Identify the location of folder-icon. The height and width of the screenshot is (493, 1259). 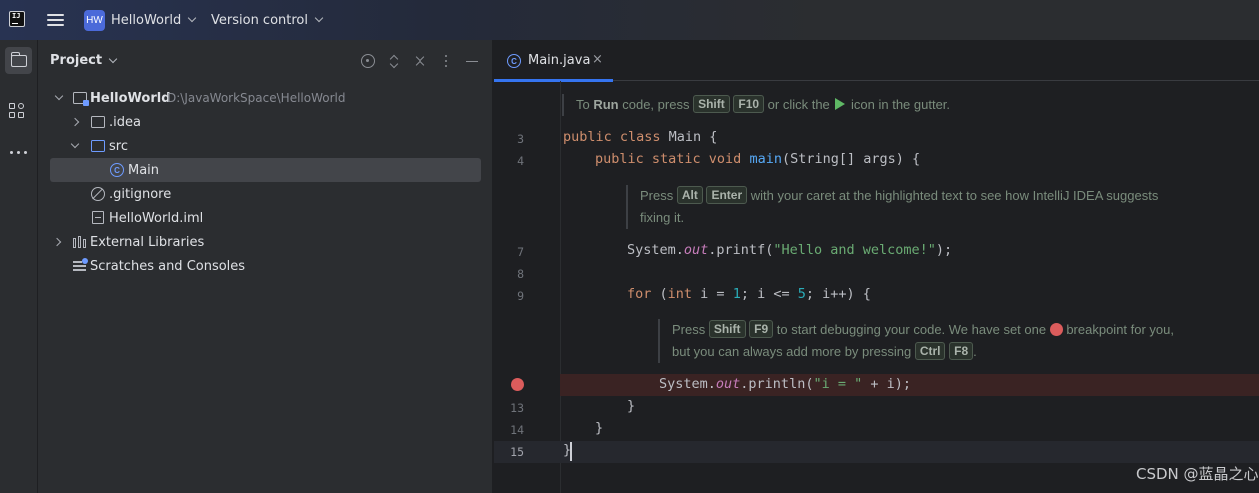
(98, 122).